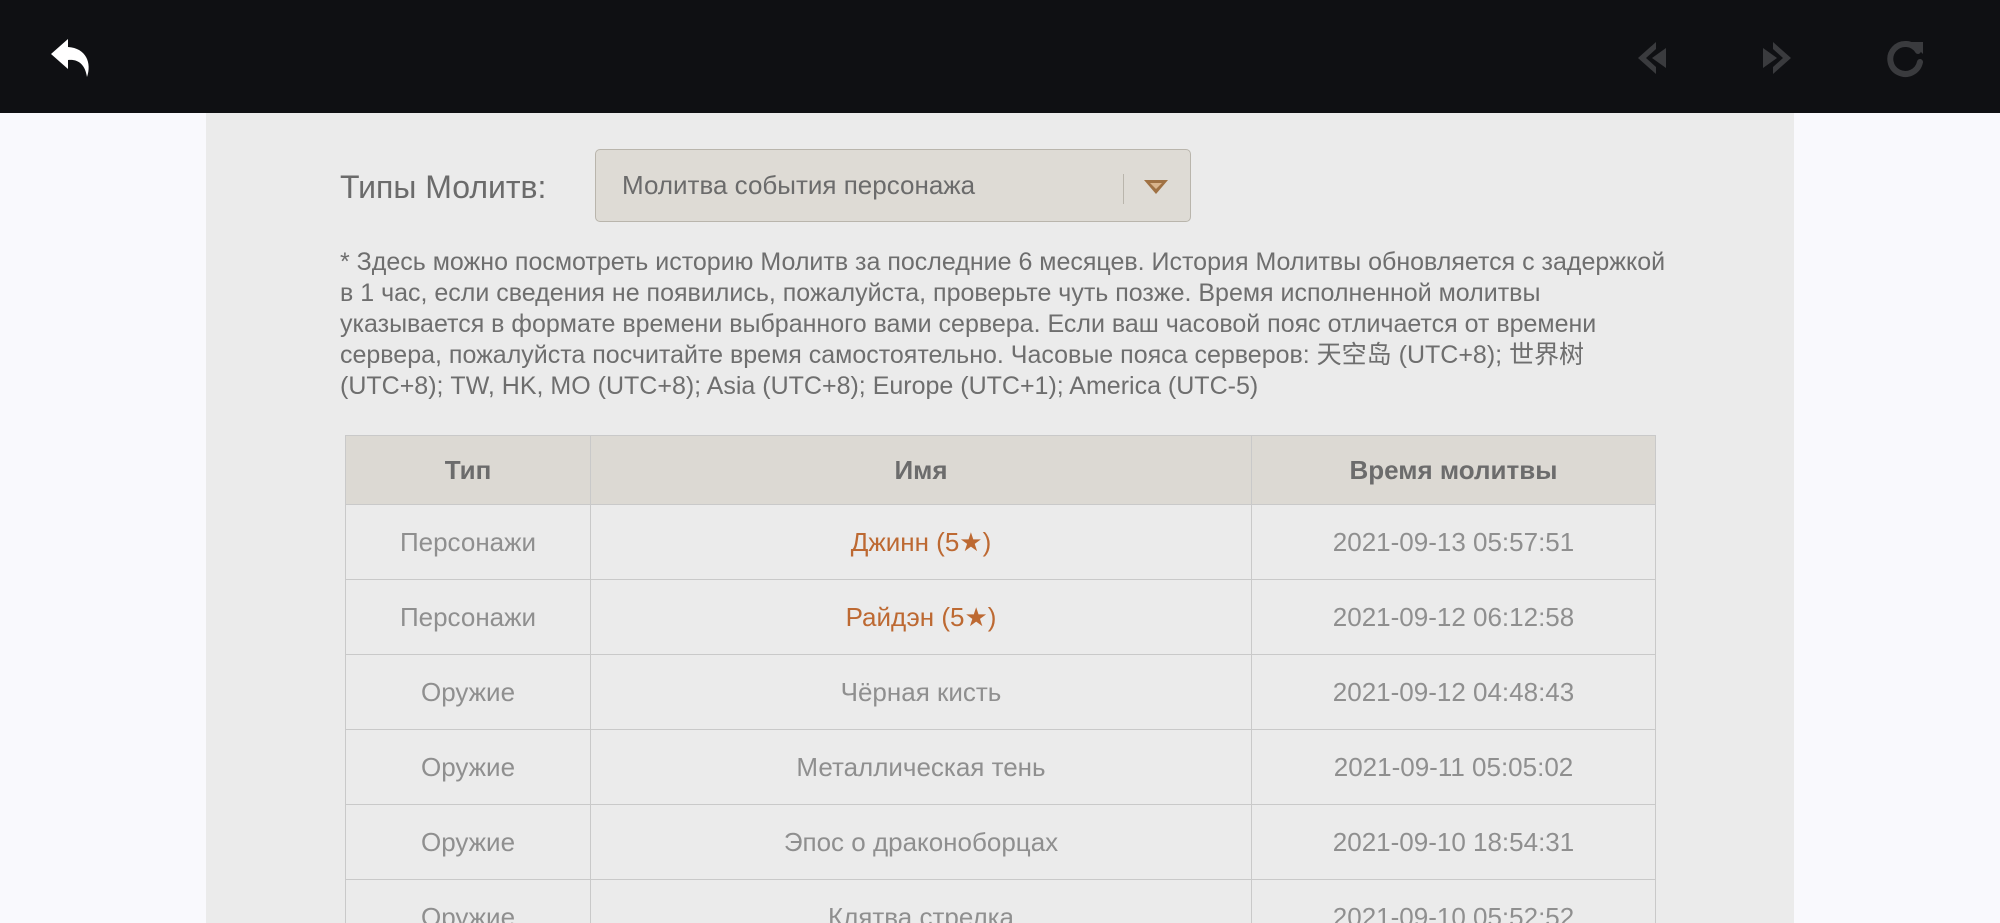 This screenshot has height=923, width=2000. What do you see at coordinates (921, 842) in the screenshot?
I see `row-name: Эпос о драконоборцах` at bounding box center [921, 842].